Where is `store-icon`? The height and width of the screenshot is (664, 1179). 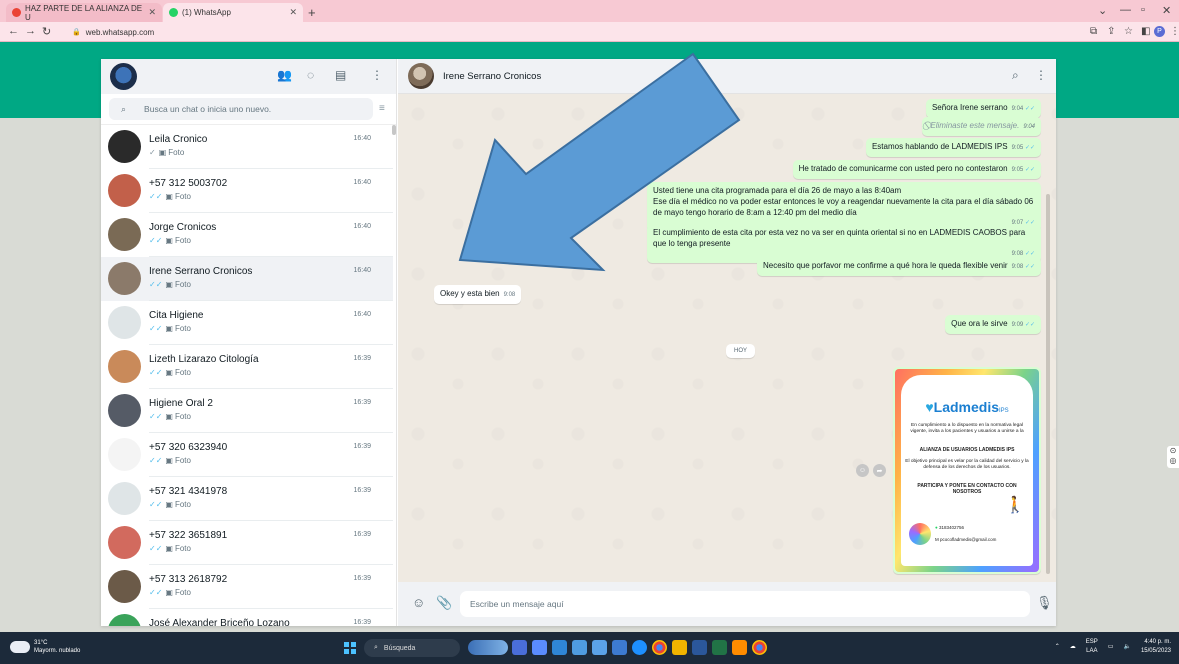
store-icon is located at coordinates (619, 647).